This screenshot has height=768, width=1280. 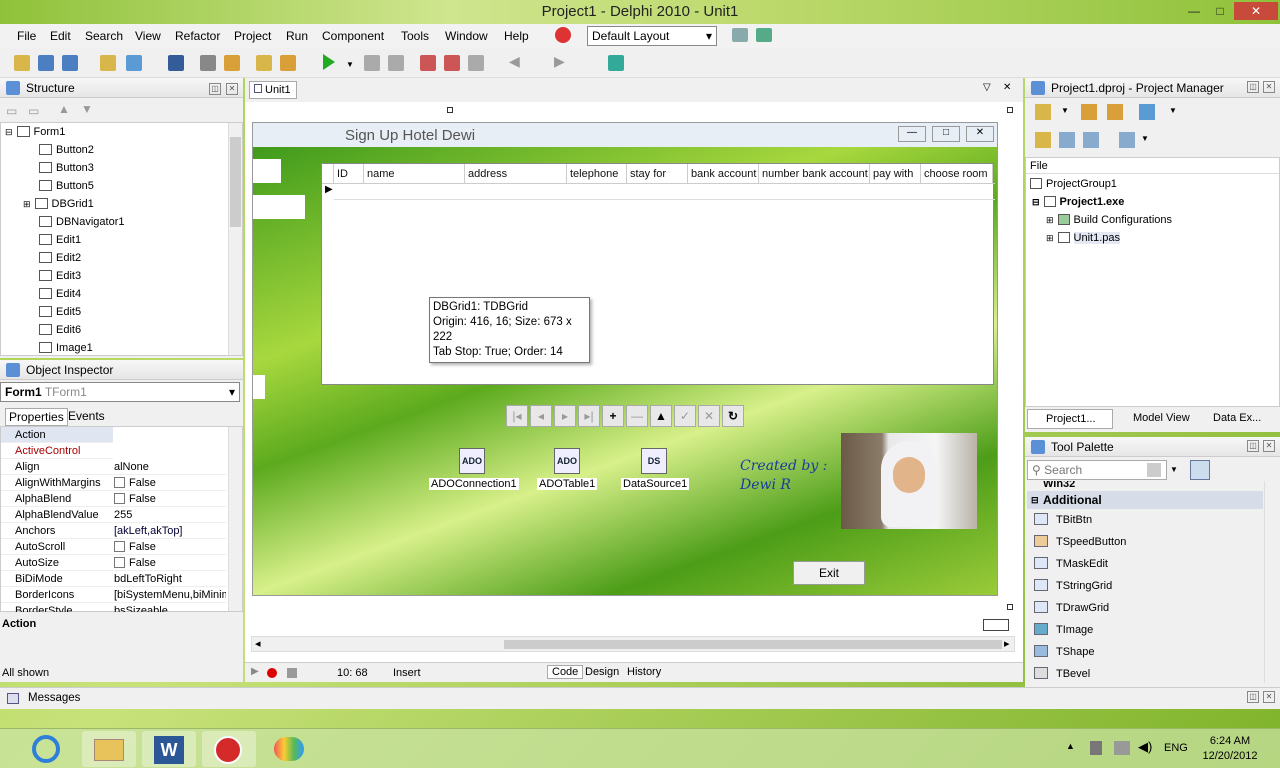 What do you see at coordinates (58, 204) in the screenshot?
I see `tree-node: ⊞ DBGrid1` at bounding box center [58, 204].